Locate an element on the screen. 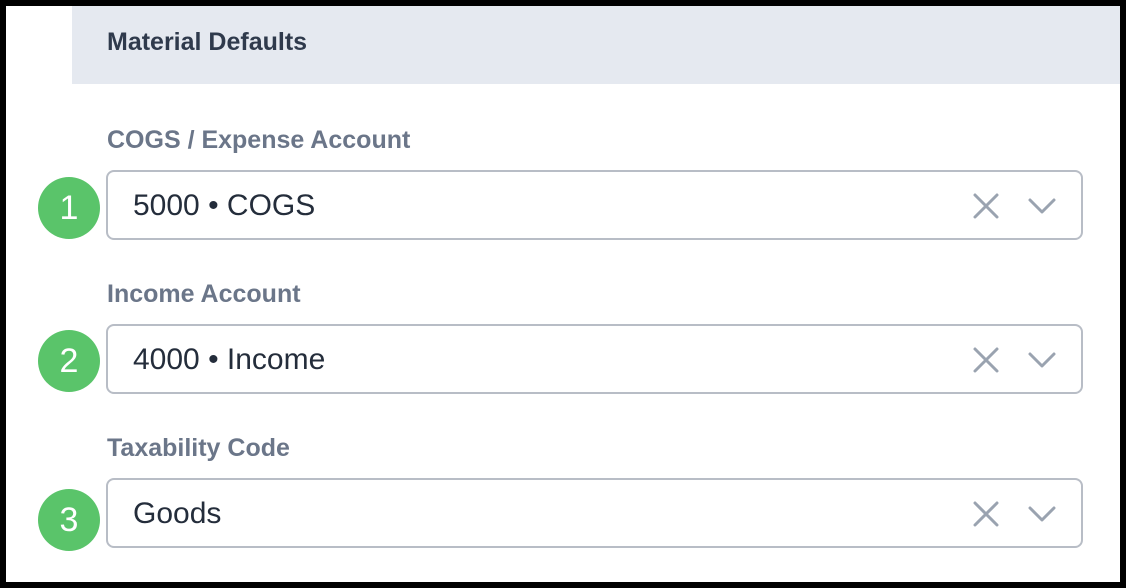  taxability-code-select: Goods is located at coordinates (594, 513).